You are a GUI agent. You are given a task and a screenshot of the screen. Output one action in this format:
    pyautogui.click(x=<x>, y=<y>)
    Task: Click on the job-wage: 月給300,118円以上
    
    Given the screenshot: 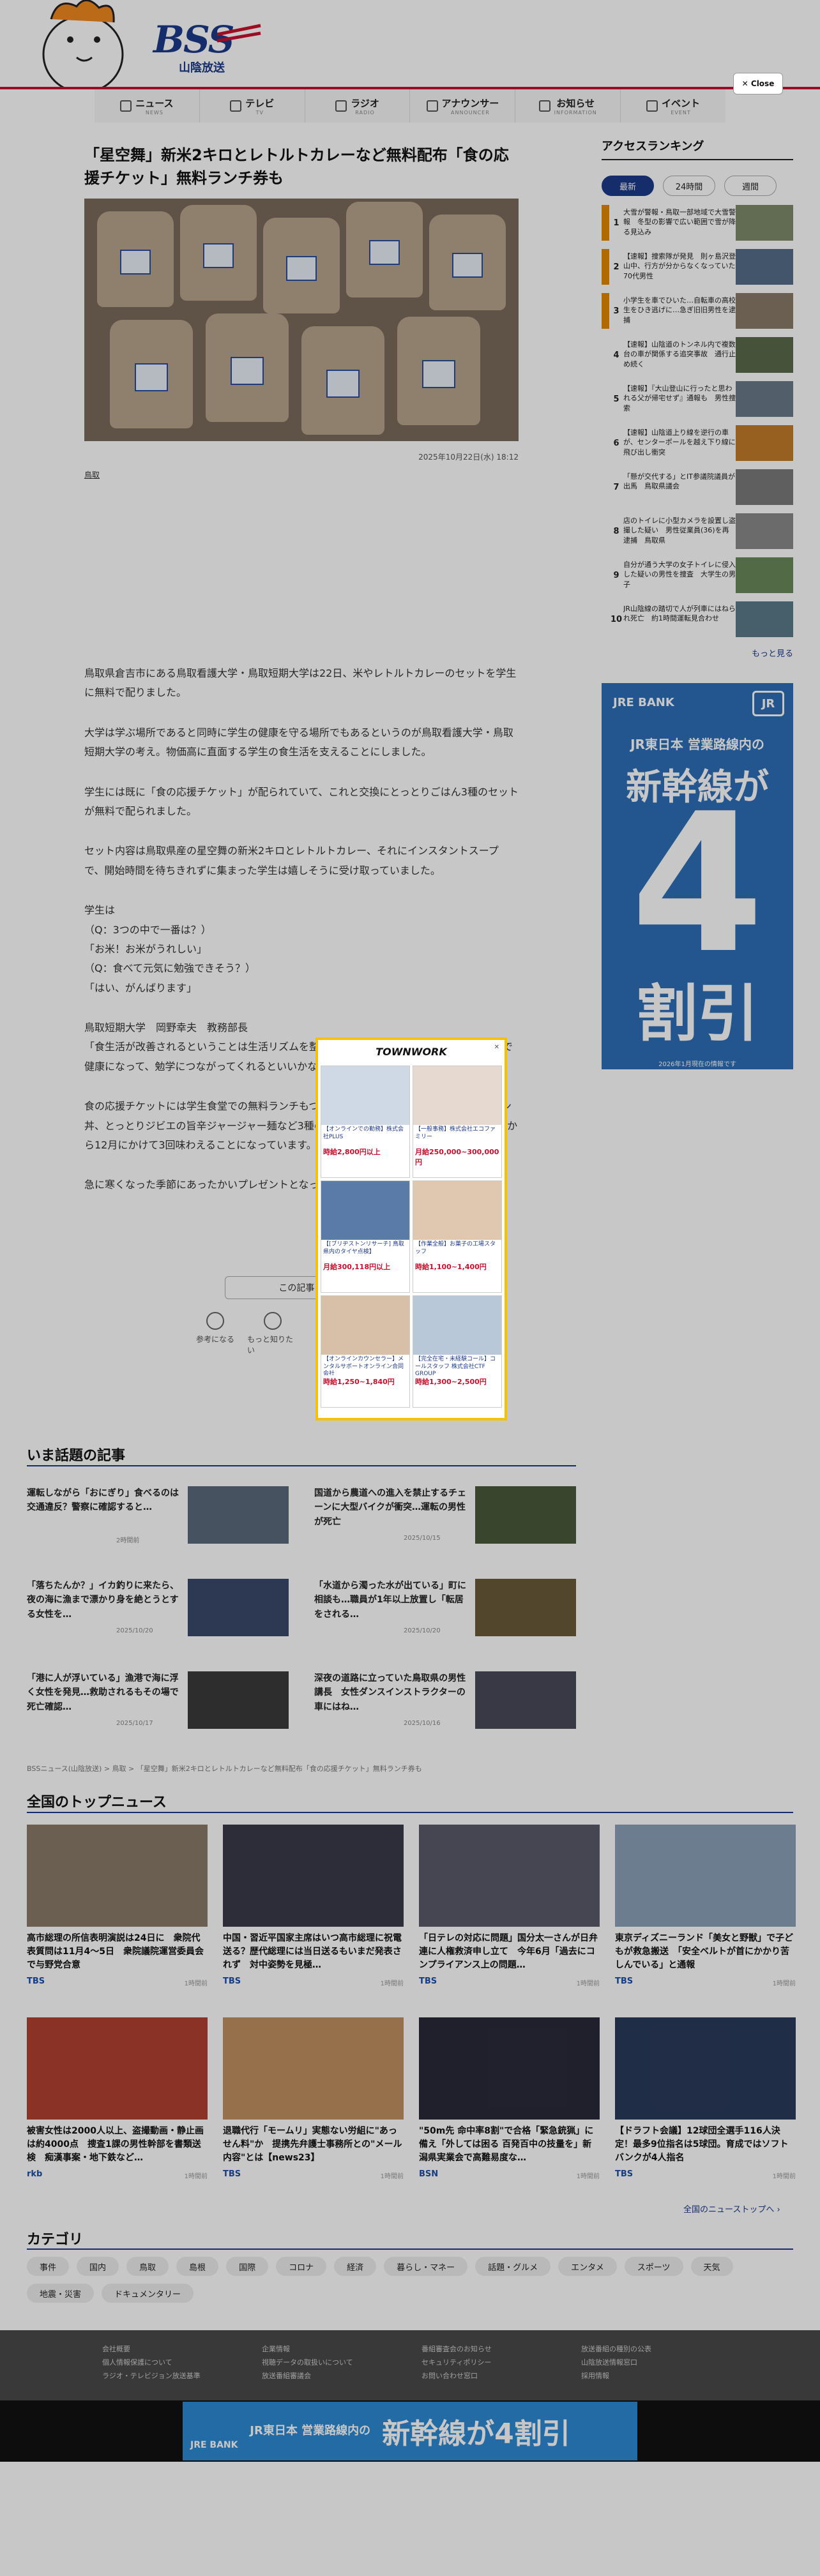 What is the action you would take?
    pyautogui.click(x=357, y=1267)
    